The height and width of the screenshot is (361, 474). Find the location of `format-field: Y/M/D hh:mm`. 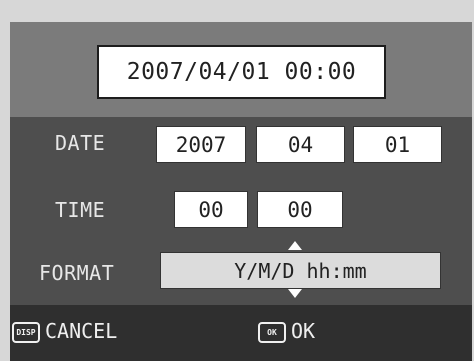

format-field: Y/M/D hh:mm is located at coordinates (300, 270).